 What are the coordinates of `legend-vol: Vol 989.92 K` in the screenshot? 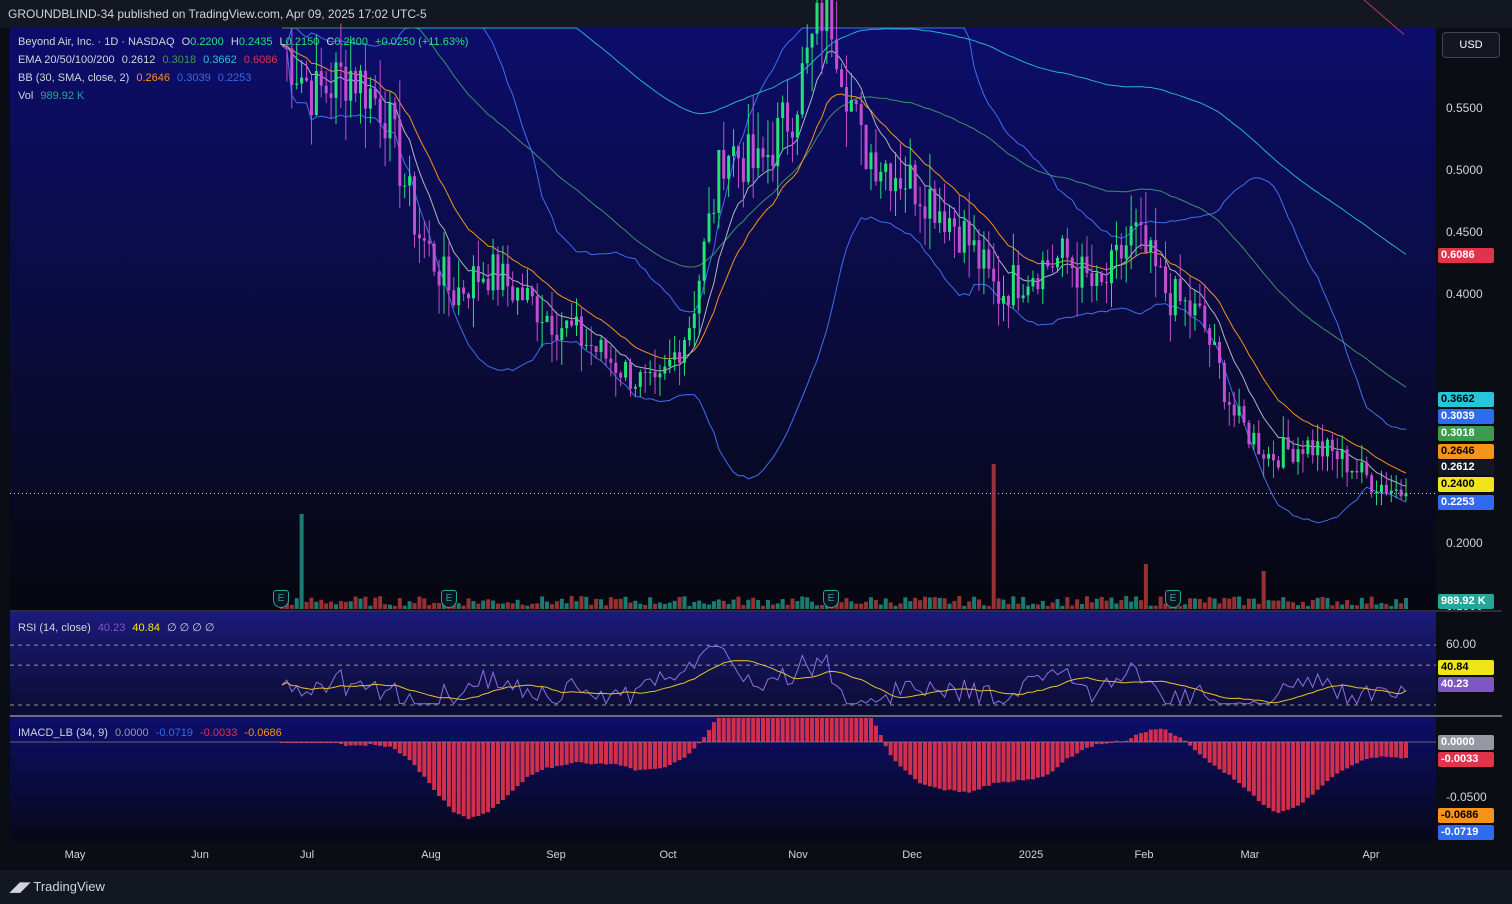 It's located at (53, 96).